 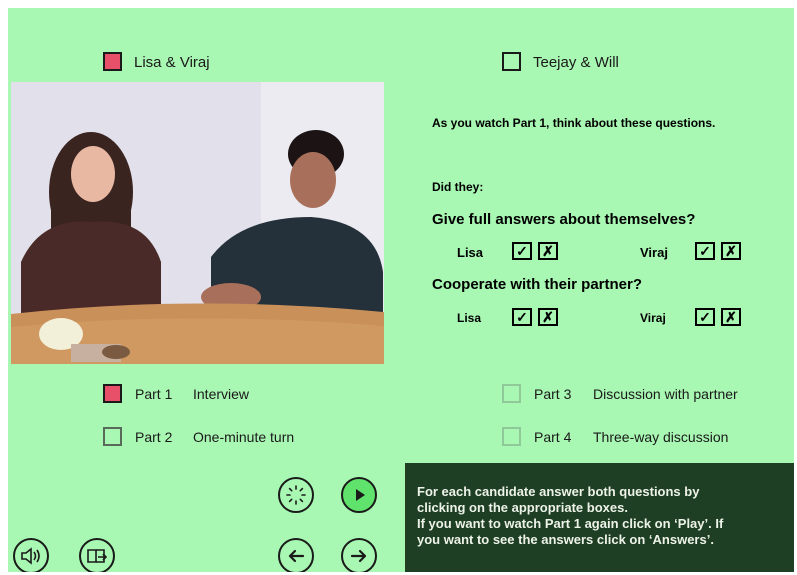 I want to click on back-button, so click(x=296, y=555).